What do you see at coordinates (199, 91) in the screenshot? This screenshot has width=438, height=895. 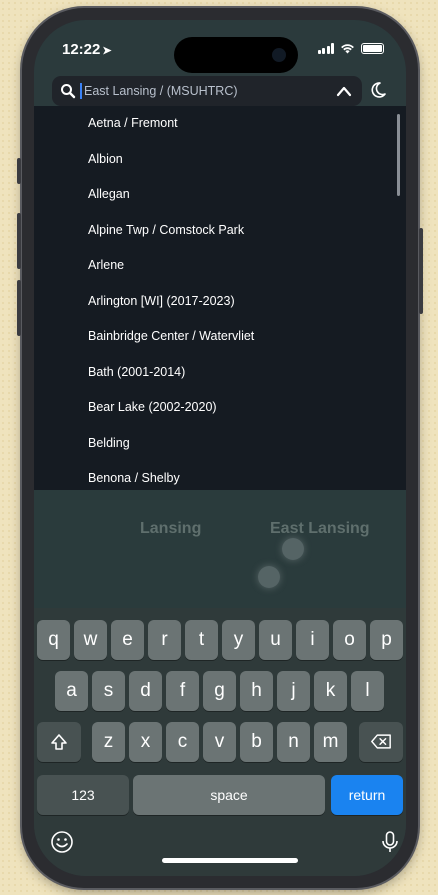 I see `search-input` at bounding box center [199, 91].